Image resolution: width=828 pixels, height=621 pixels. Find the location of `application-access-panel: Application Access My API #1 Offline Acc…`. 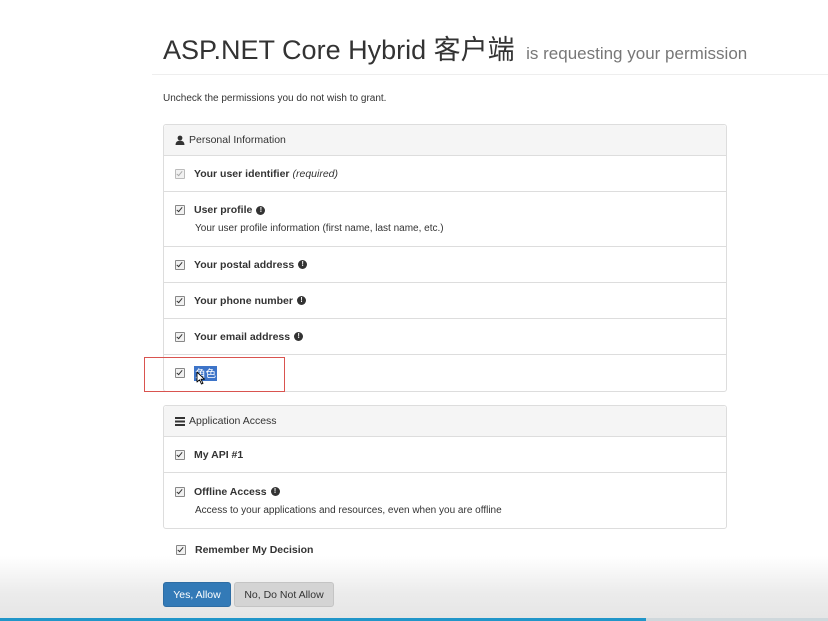

application-access-panel: Application Access My API #1 Offline Acc… is located at coordinates (445, 467).